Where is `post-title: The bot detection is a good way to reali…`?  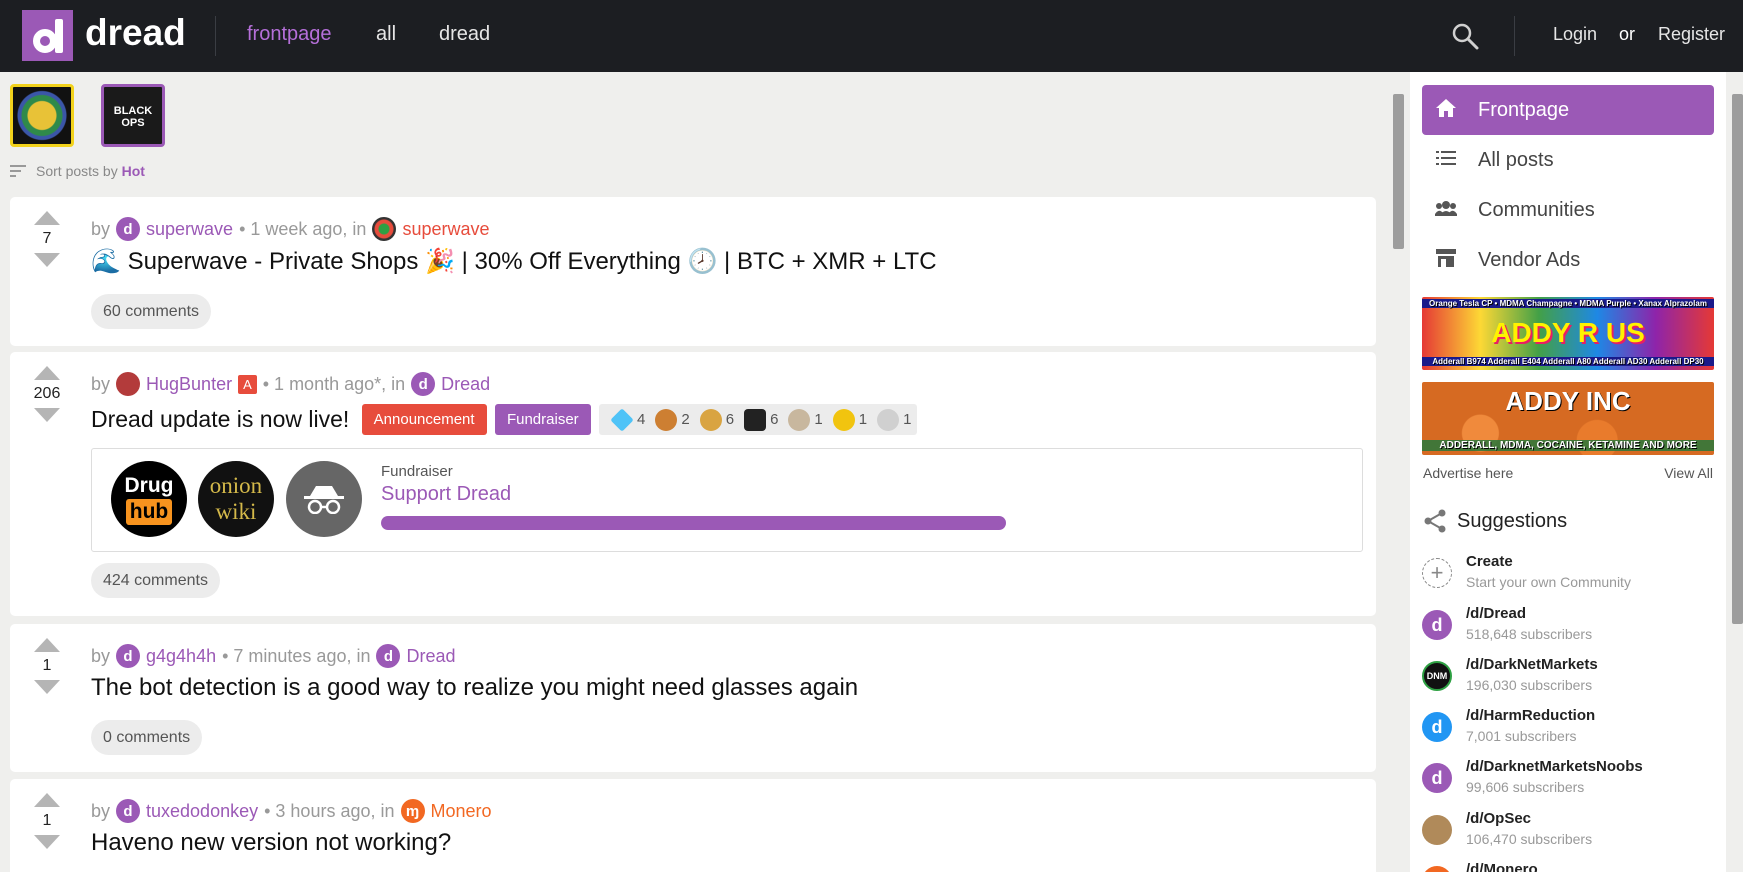
post-title: The bot detection is a good way to reali… is located at coordinates (474, 688).